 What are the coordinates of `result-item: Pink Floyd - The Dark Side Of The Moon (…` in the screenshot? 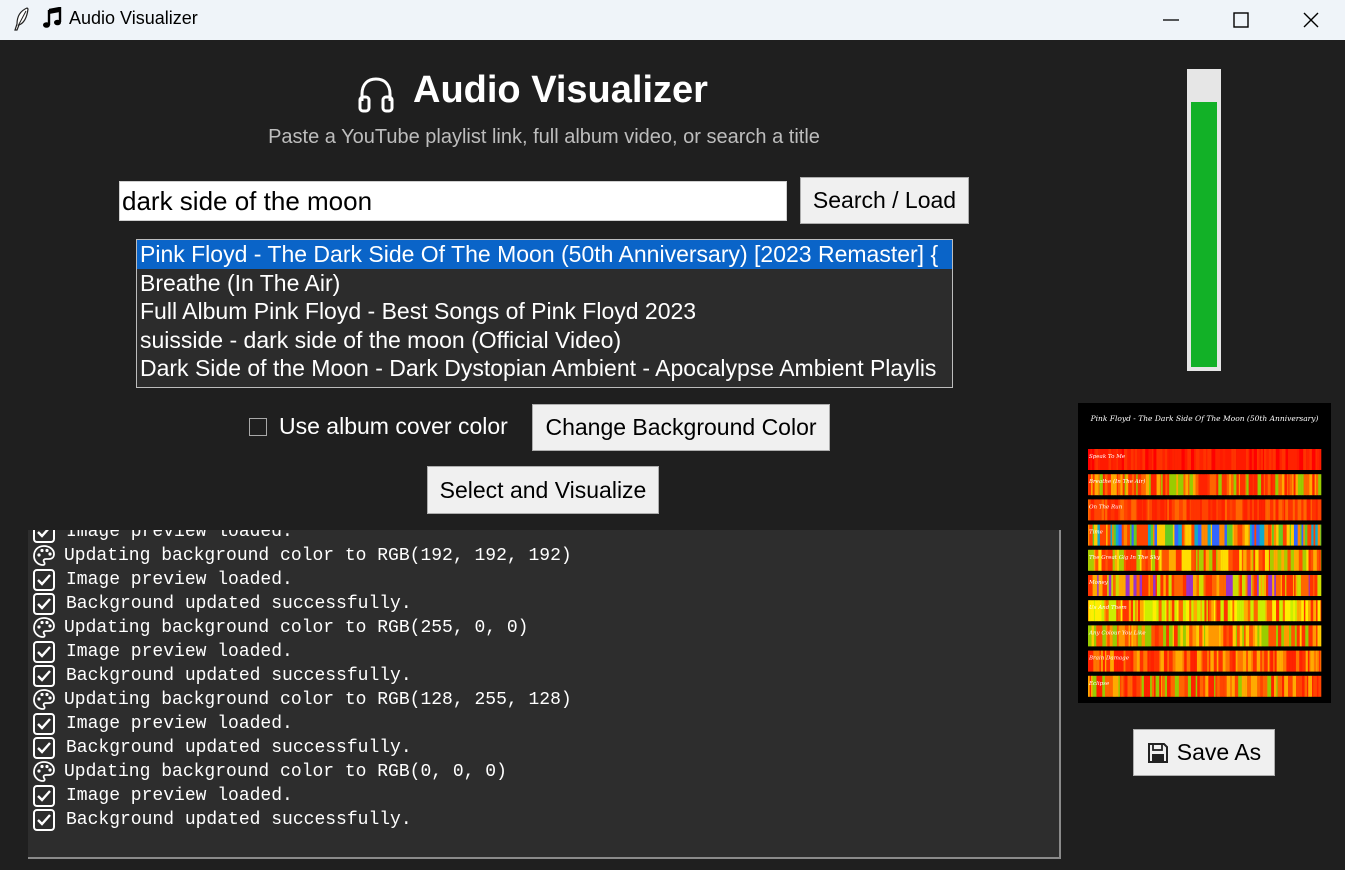 It's located at (544, 254).